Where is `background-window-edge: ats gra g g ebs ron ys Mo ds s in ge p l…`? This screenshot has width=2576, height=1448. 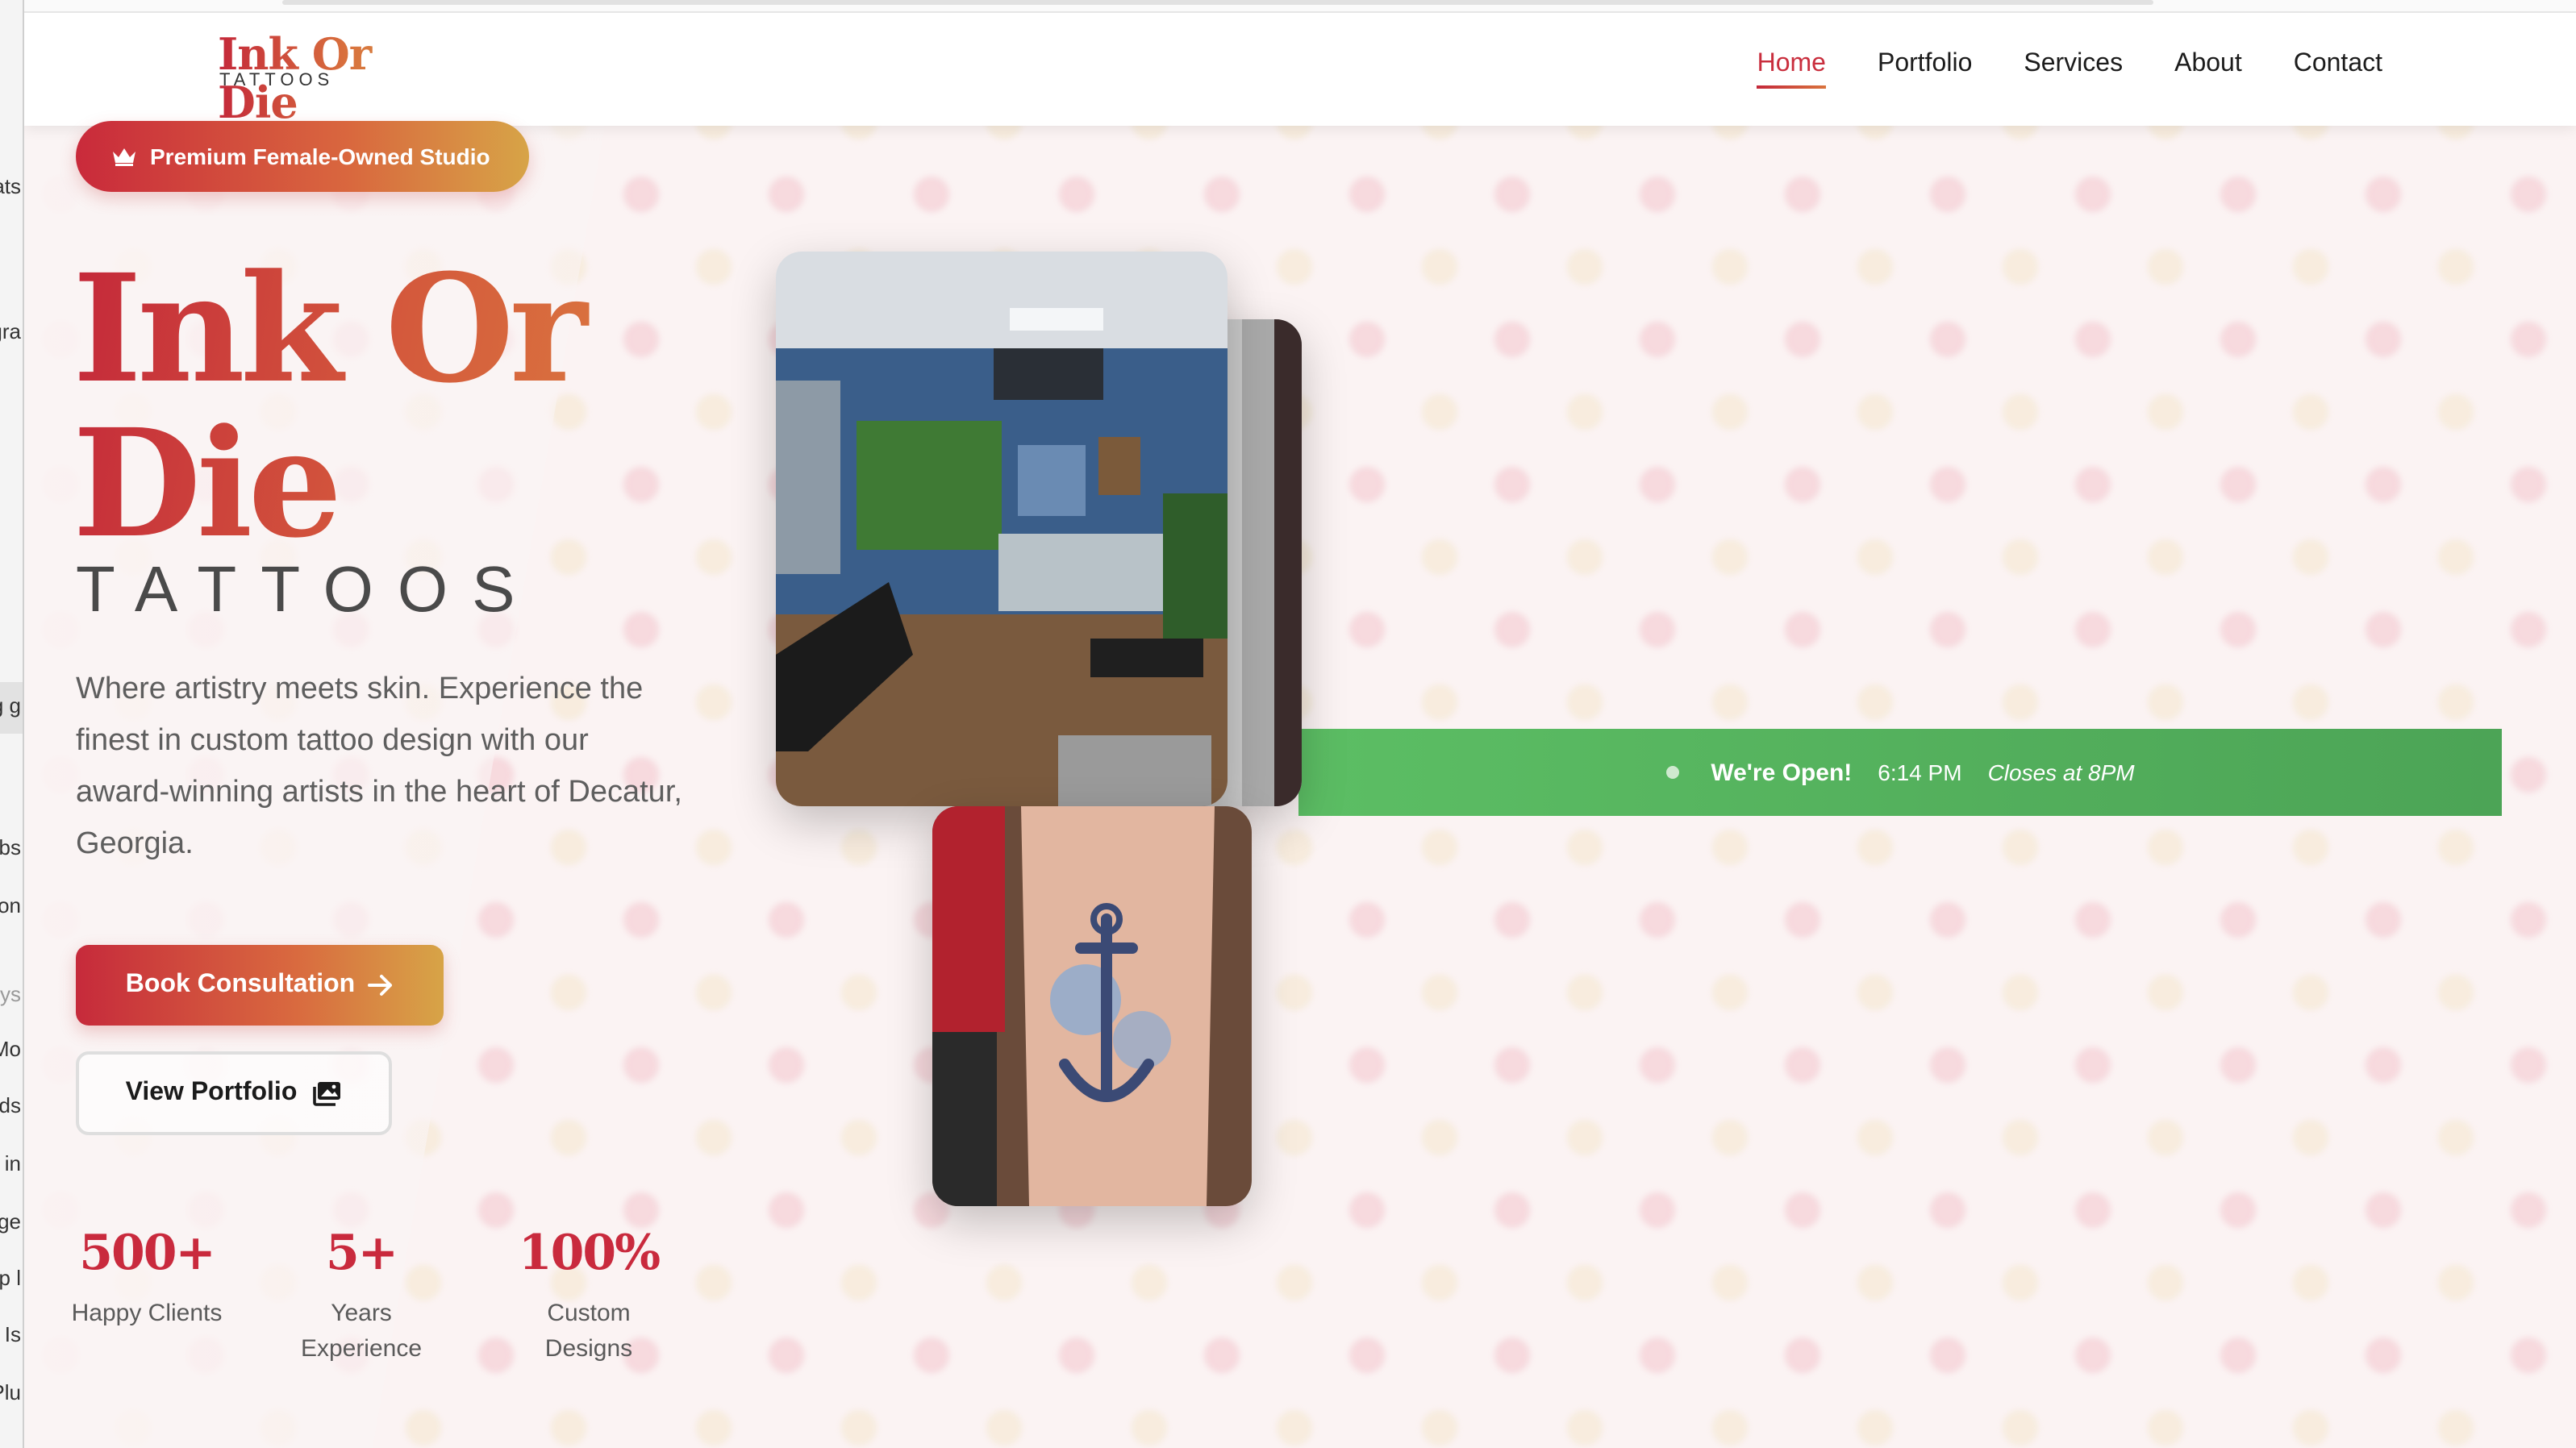
background-window-edge: ats gra g g ebs ron ys Mo ds s in ge p l… is located at coordinates (12, 724).